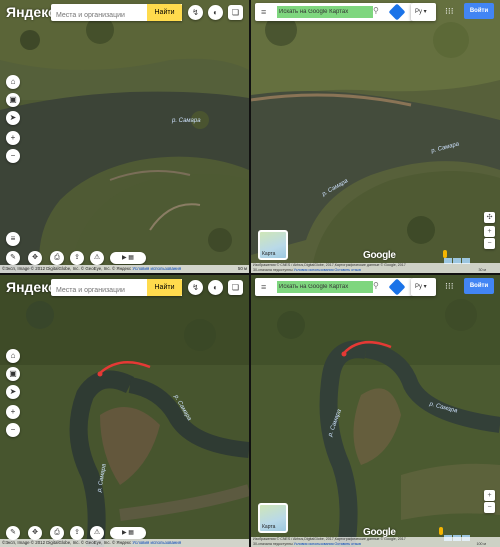 The height and width of the screenshot is (547, 500). I want to click on pegman-icon, so click(441, 531).